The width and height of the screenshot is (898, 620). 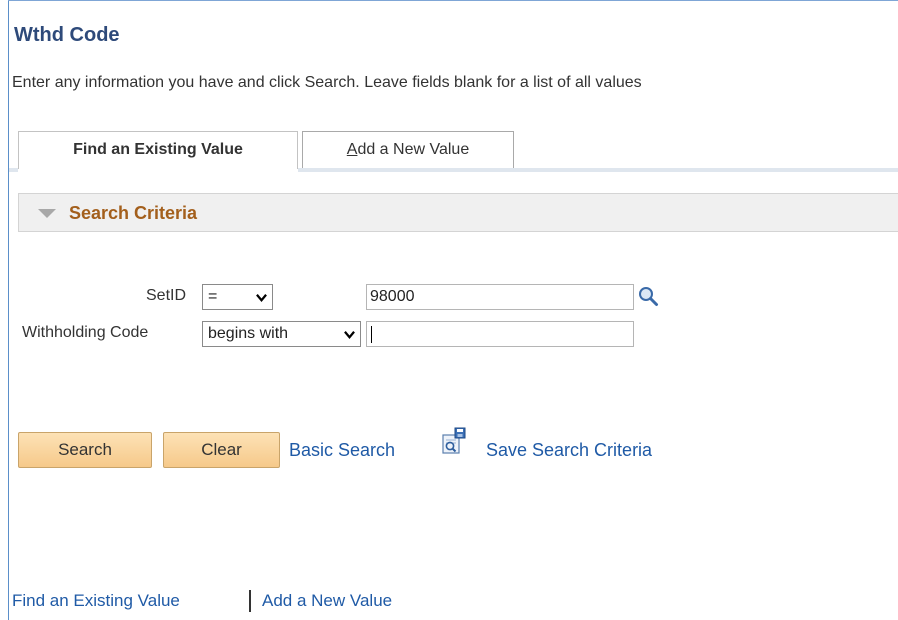 I want to click on setid-operator-select: =, so click(x=237, y=297).